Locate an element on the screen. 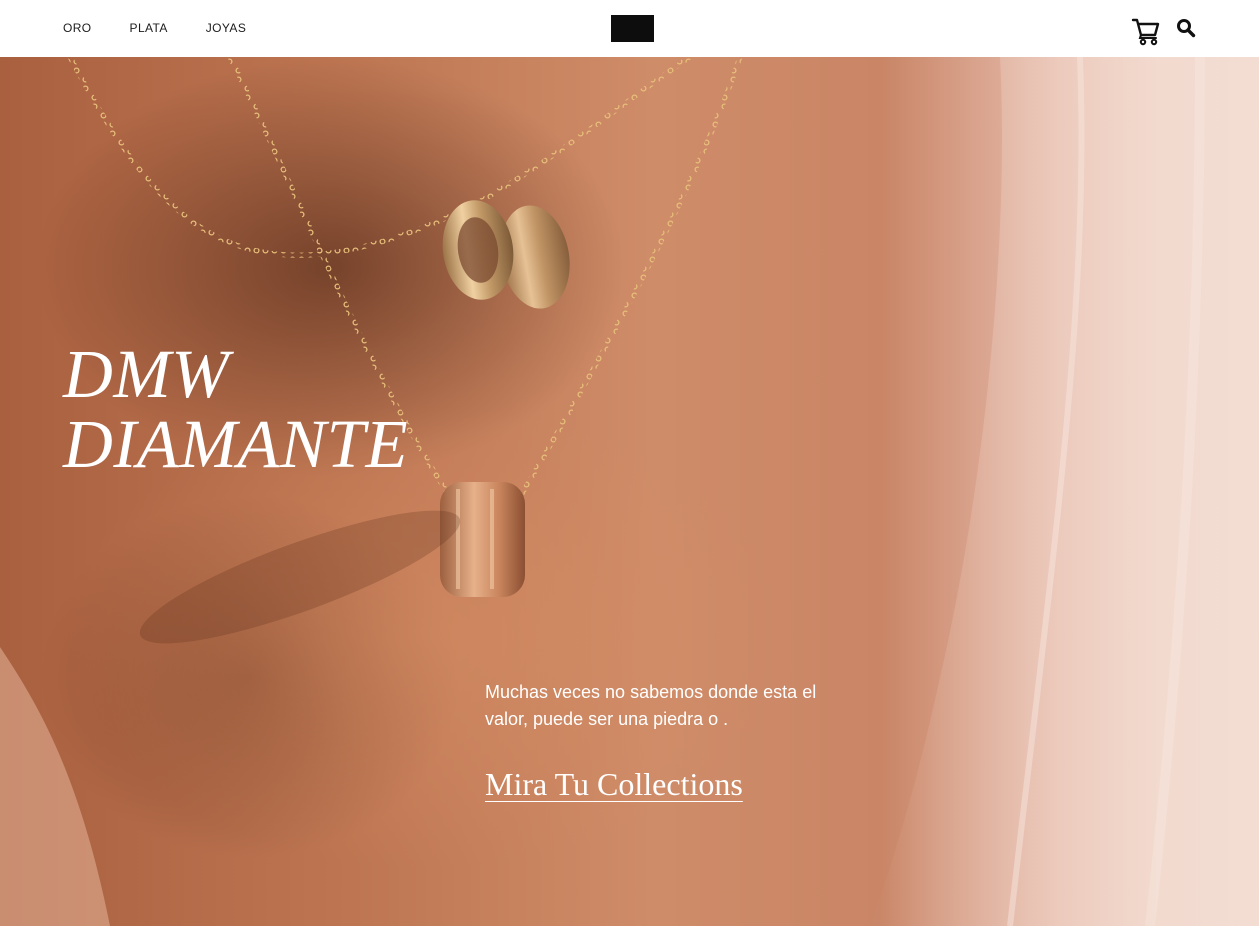  nav-link-joyas: JOYAS is located at coordinates (226, 28).